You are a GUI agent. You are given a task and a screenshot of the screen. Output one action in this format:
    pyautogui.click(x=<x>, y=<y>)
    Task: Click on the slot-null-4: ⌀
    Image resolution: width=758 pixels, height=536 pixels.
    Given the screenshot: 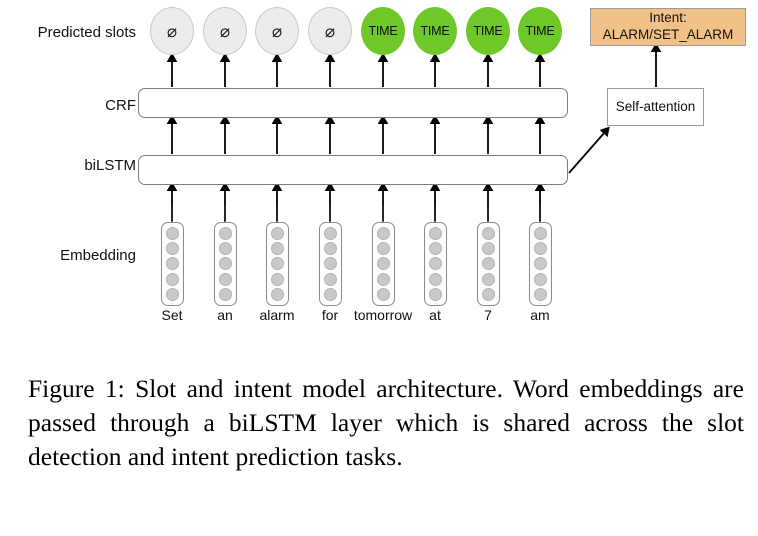 What is the action you would take?
    pyautogui.click(x=330, y=31)
    